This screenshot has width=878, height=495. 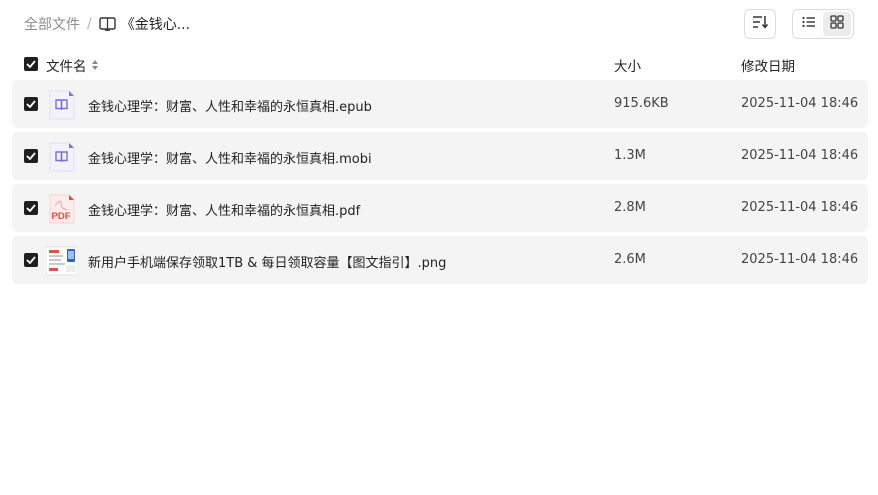 I want to click on pdf-file-icon: PDF, so click(x=61, y=209).